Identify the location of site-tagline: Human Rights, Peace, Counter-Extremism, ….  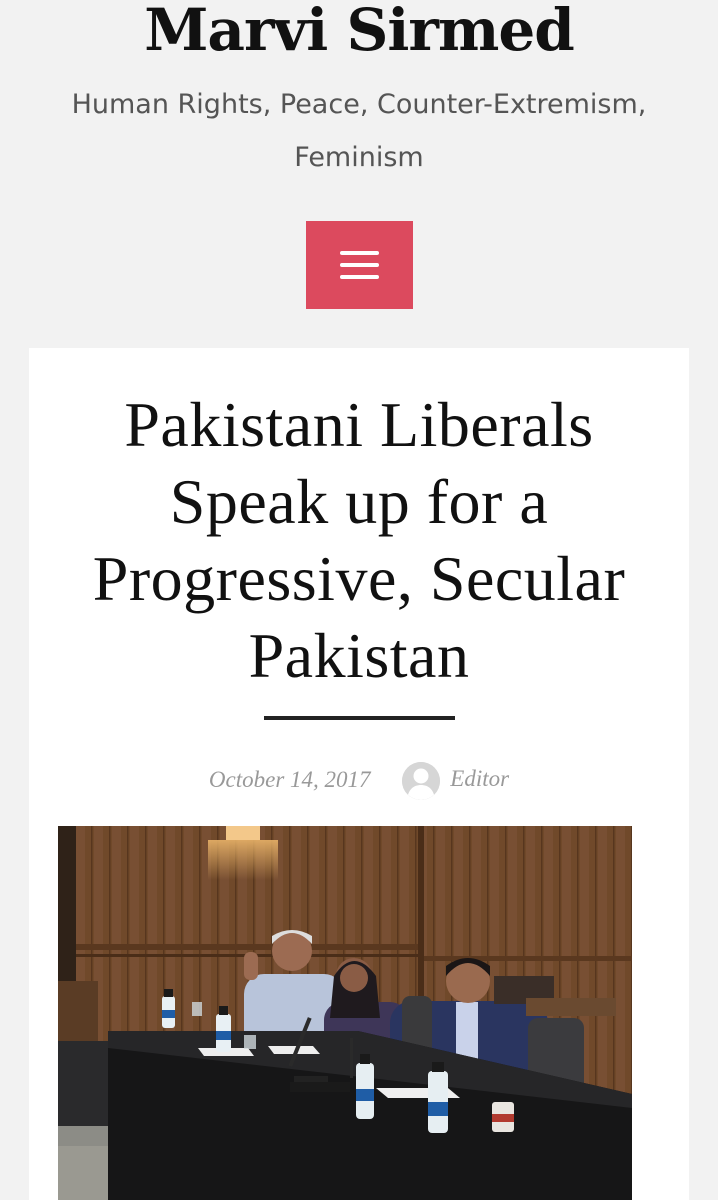
(359, 131).